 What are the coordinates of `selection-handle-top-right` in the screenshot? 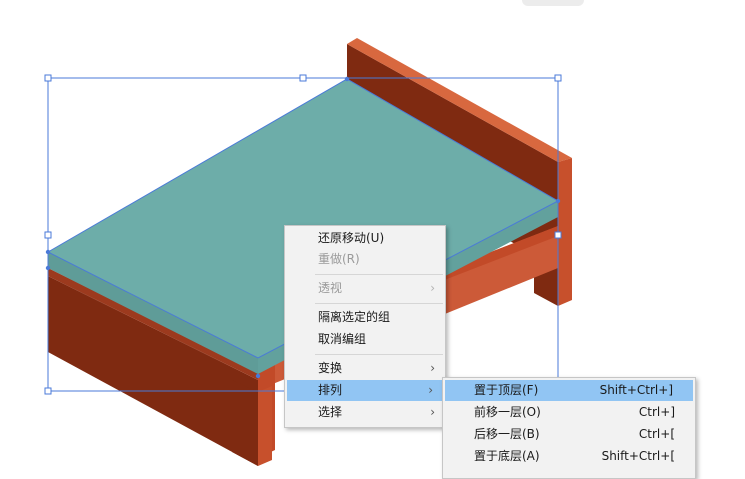 It's located at (558, 78).